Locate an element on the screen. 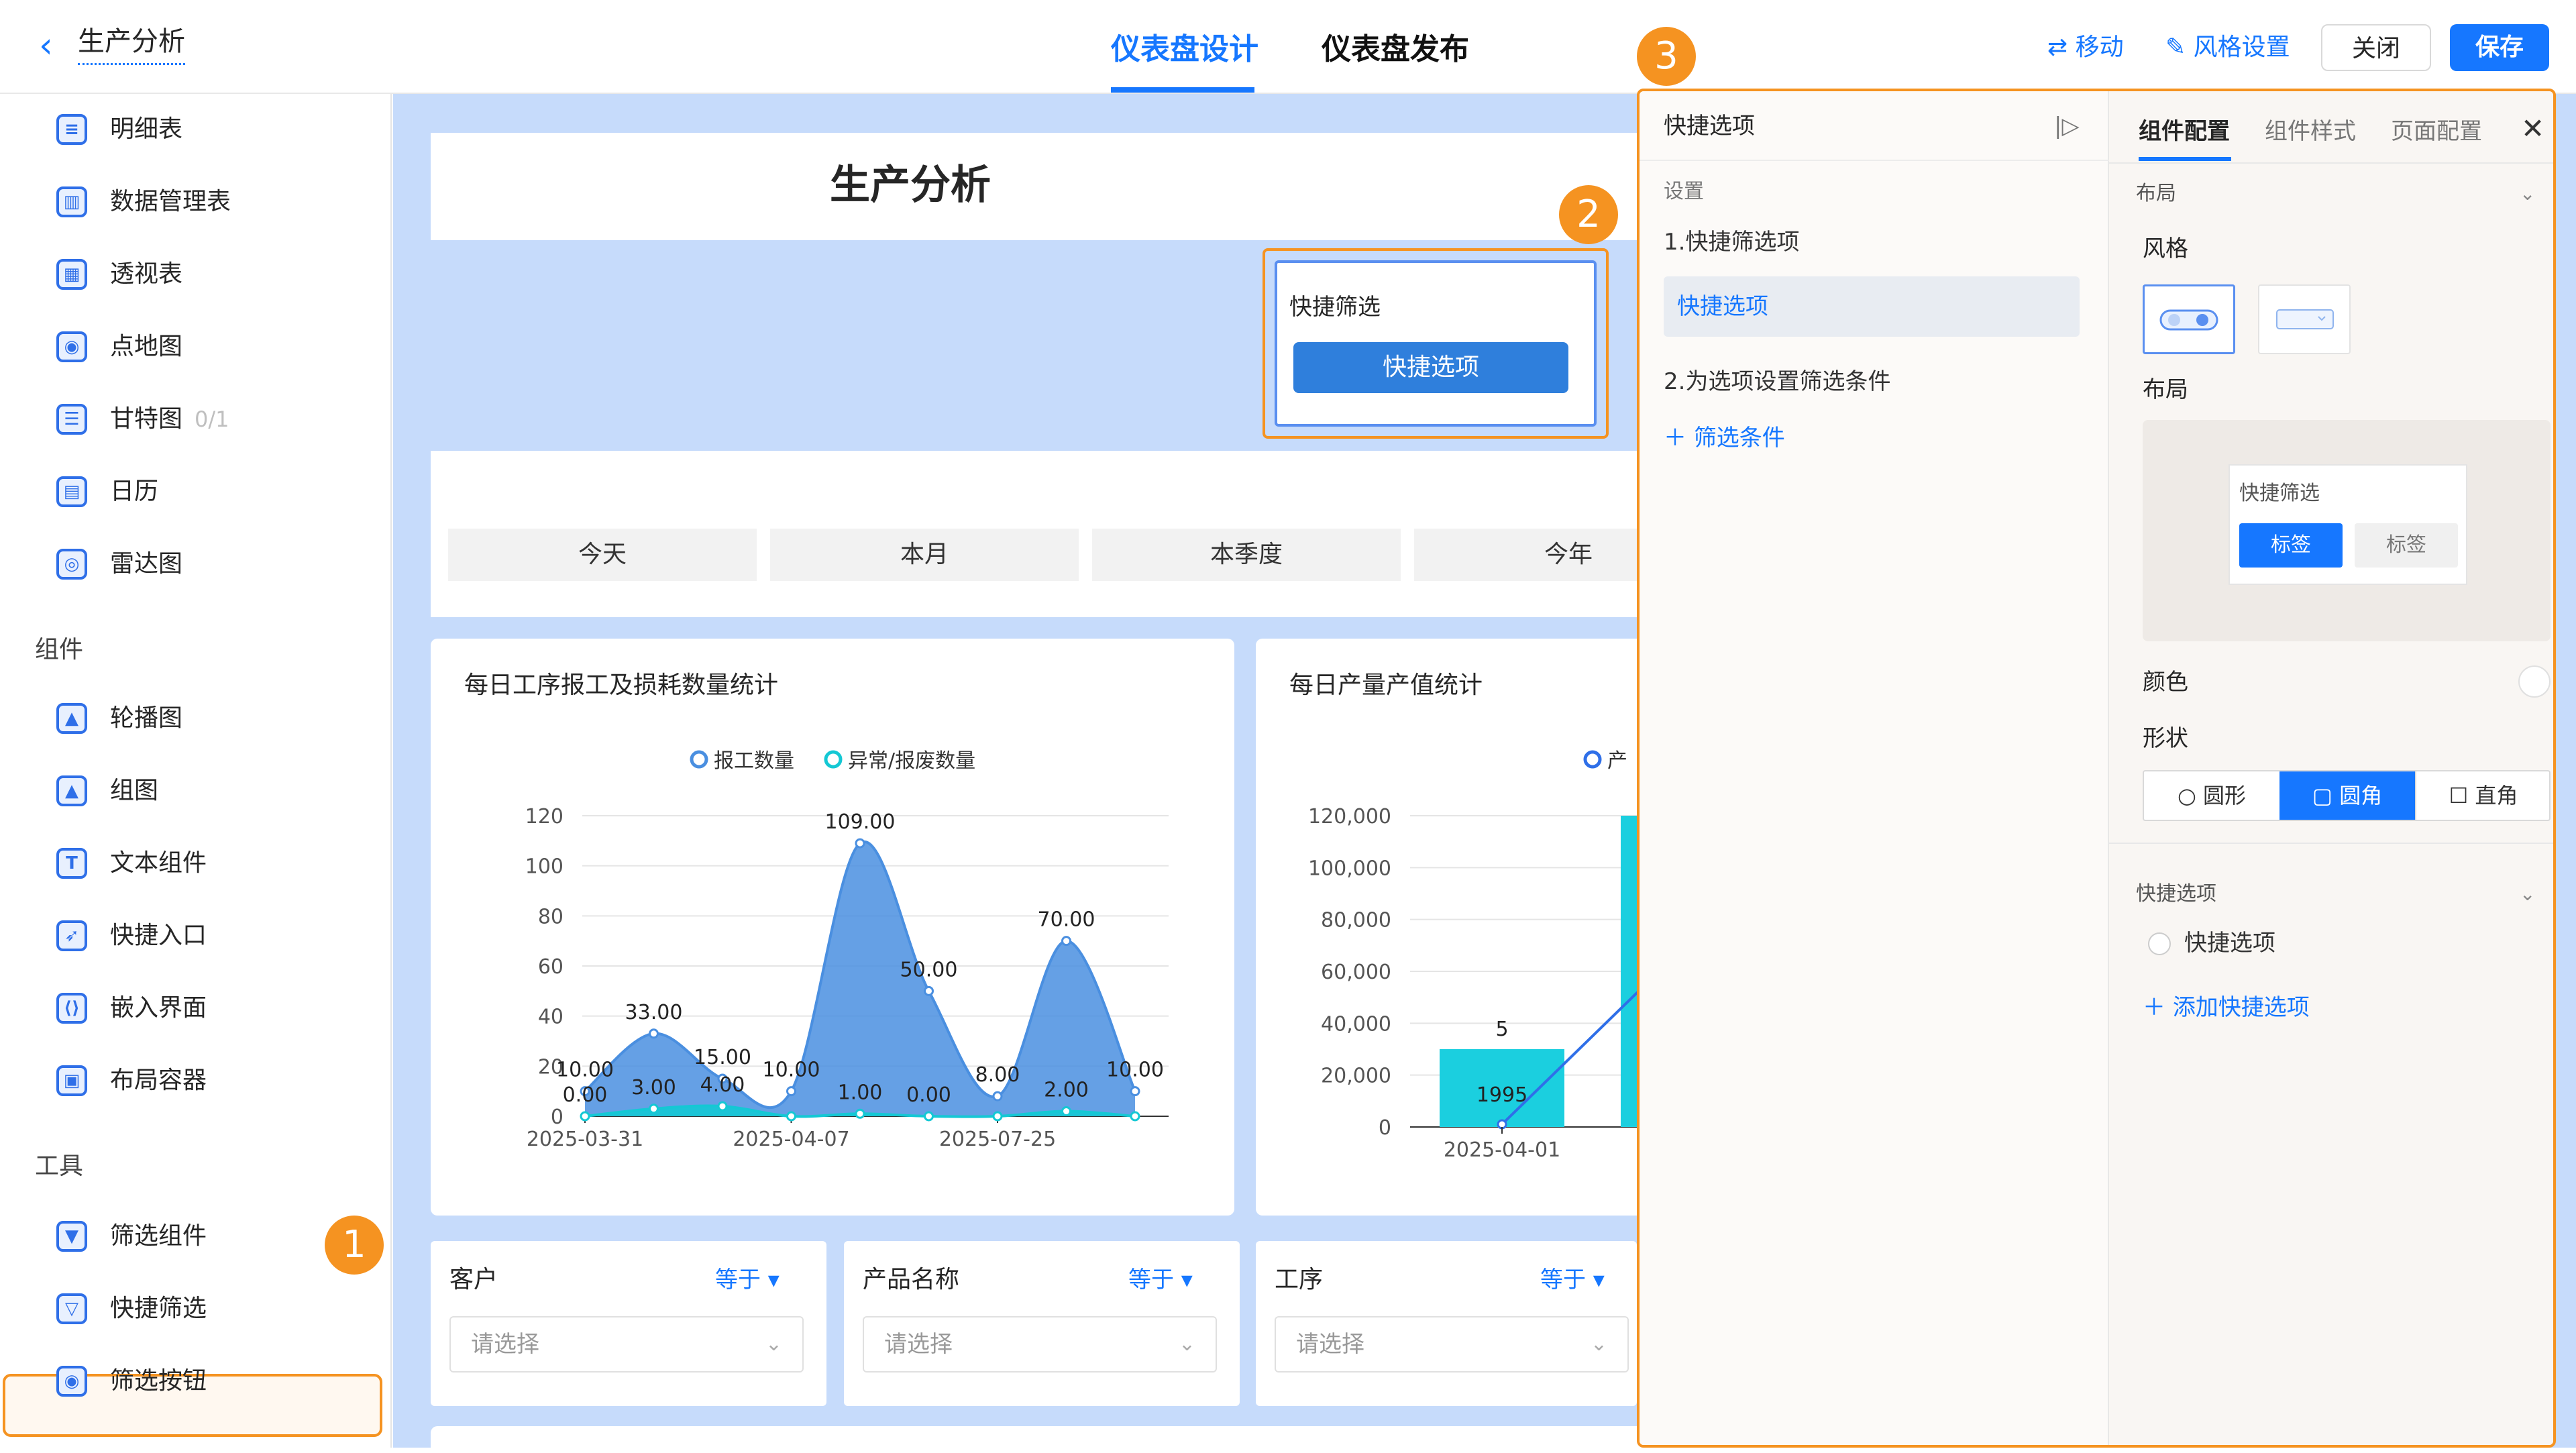 Image resolution: width=2576 pixels, height=1453 pixels. sidebar-item-data-mgmt-table: ▥ 数据管理表 is located at coordinates (196, 202).